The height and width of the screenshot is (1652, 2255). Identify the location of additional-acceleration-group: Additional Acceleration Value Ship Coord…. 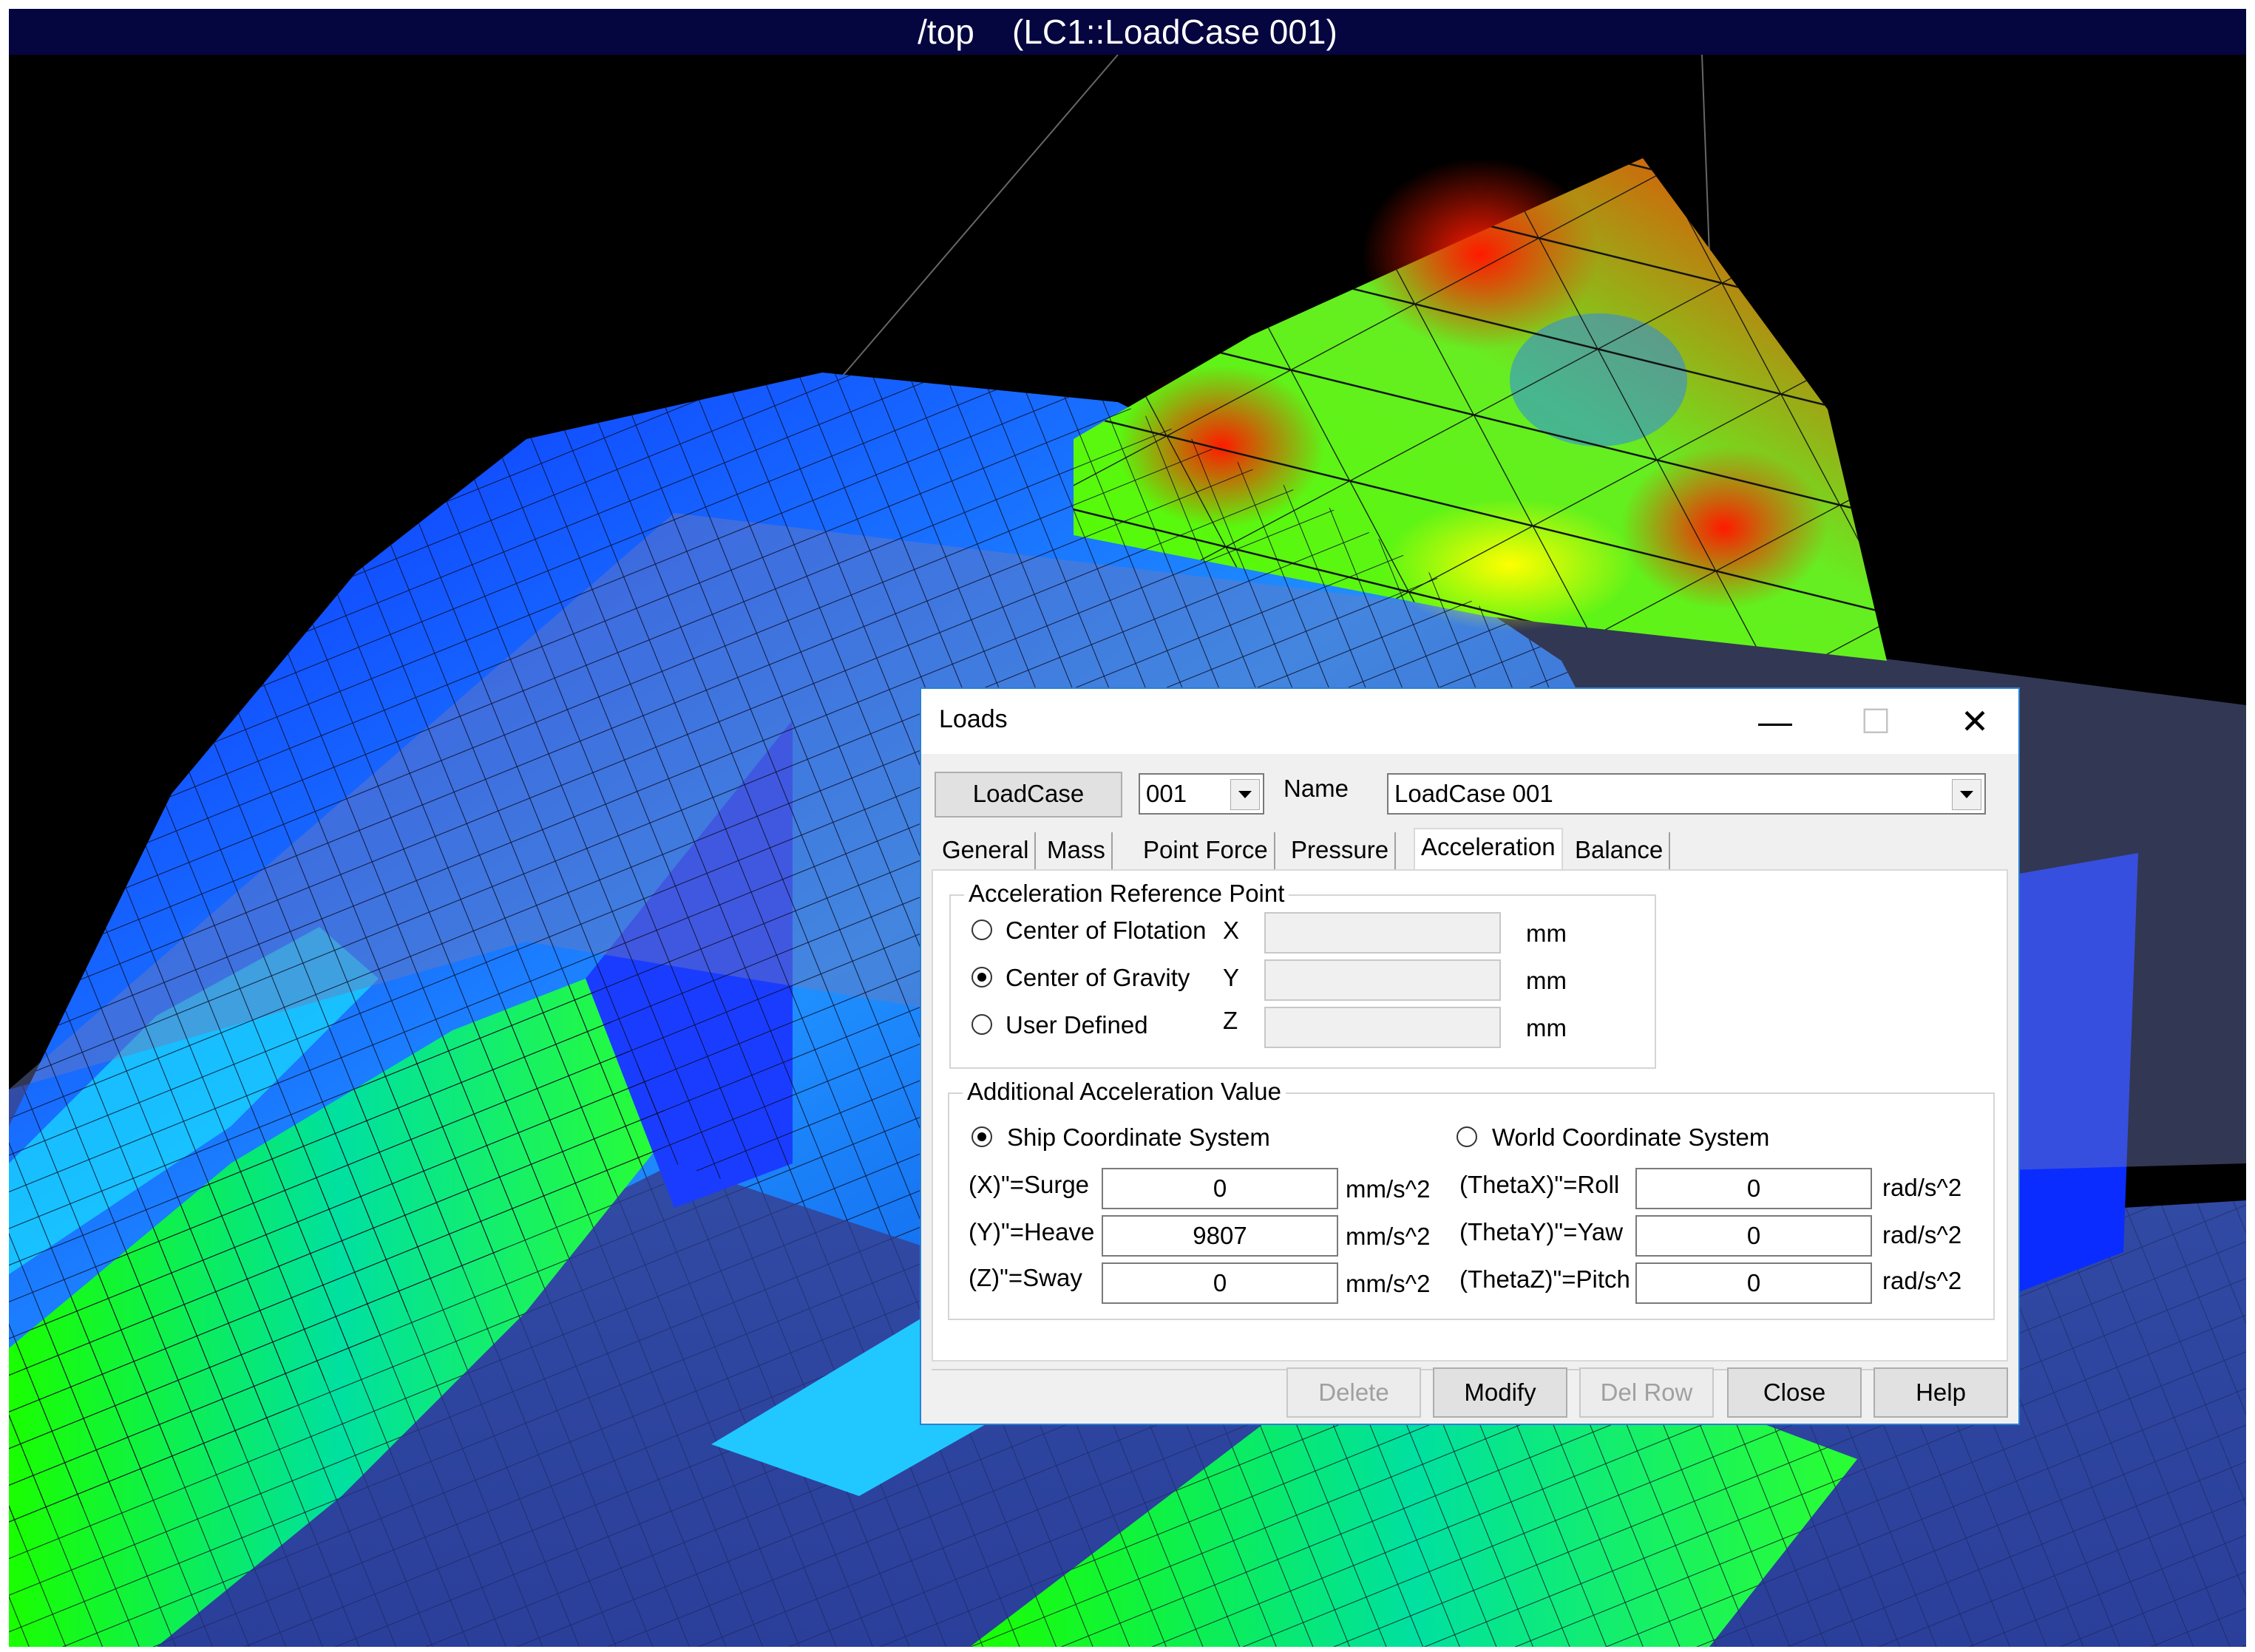
(1471, 1199).